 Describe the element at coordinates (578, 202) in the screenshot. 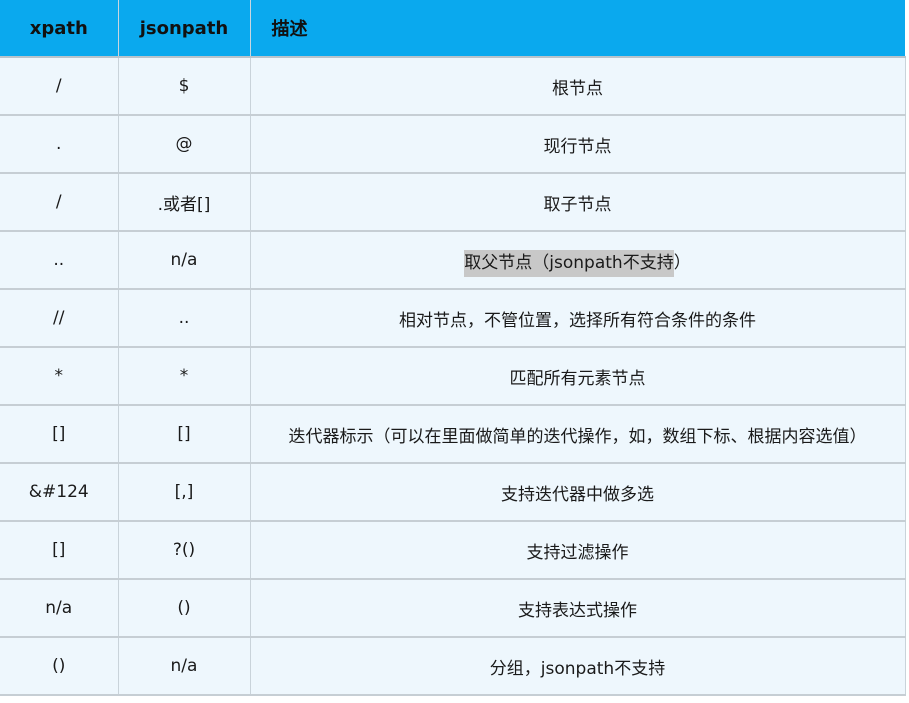

I see `cell-description: 取子节点` at that location.